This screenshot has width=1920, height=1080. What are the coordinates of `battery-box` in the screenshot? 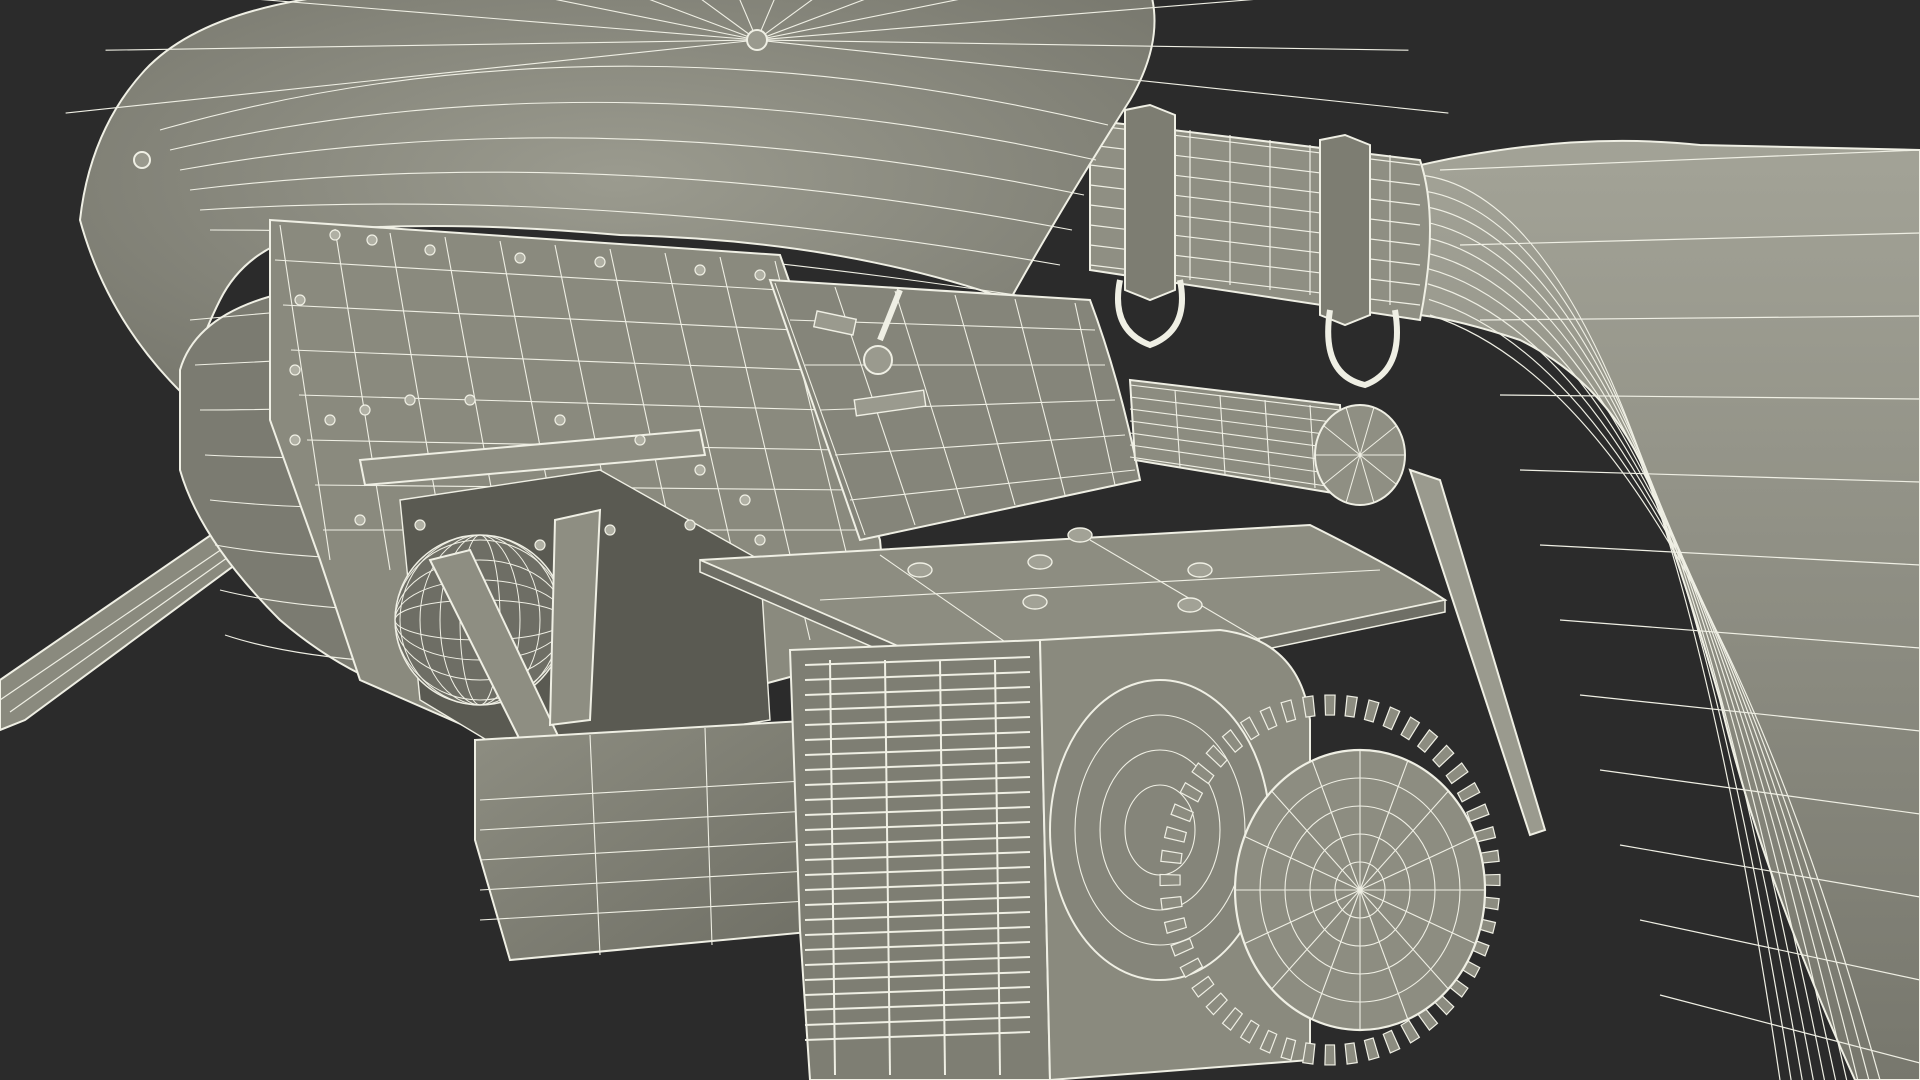 It's located at (653, 840).